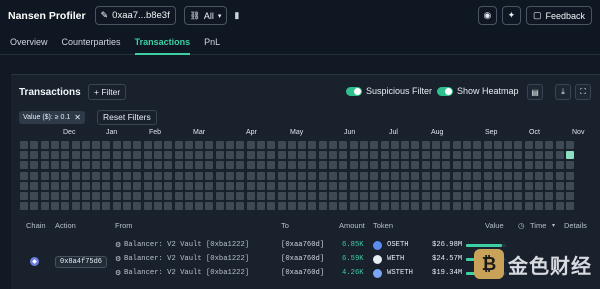  Describe the element at coordinates (135, 15) in the screenshot. I see `address-selector: ✎ 0xaa7...b8e3f` at that location.